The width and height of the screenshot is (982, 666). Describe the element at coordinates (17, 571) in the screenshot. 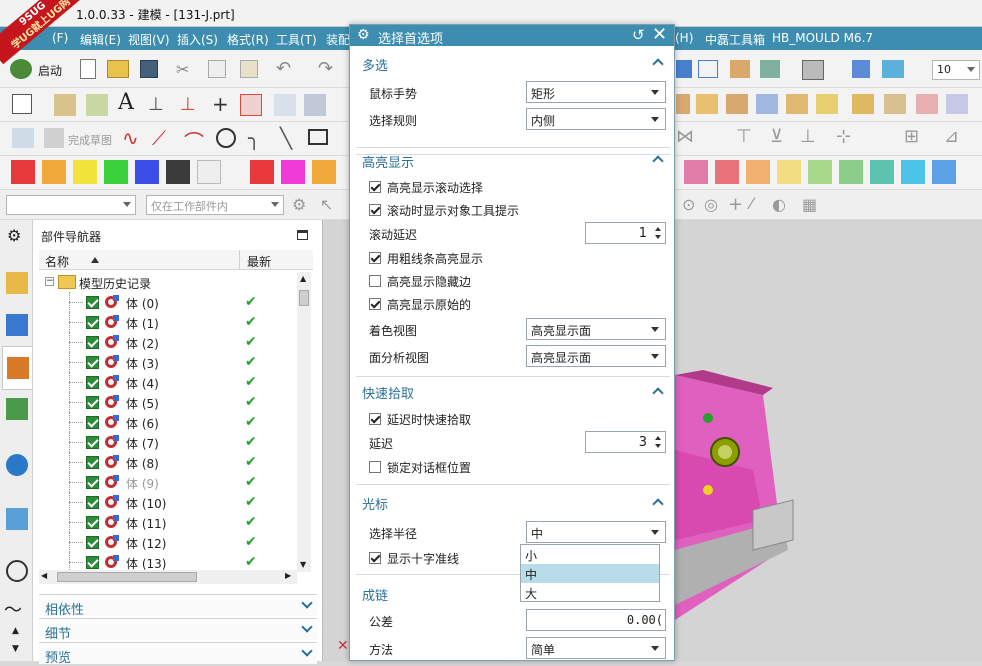

I see `history-clock-icon` at that location.